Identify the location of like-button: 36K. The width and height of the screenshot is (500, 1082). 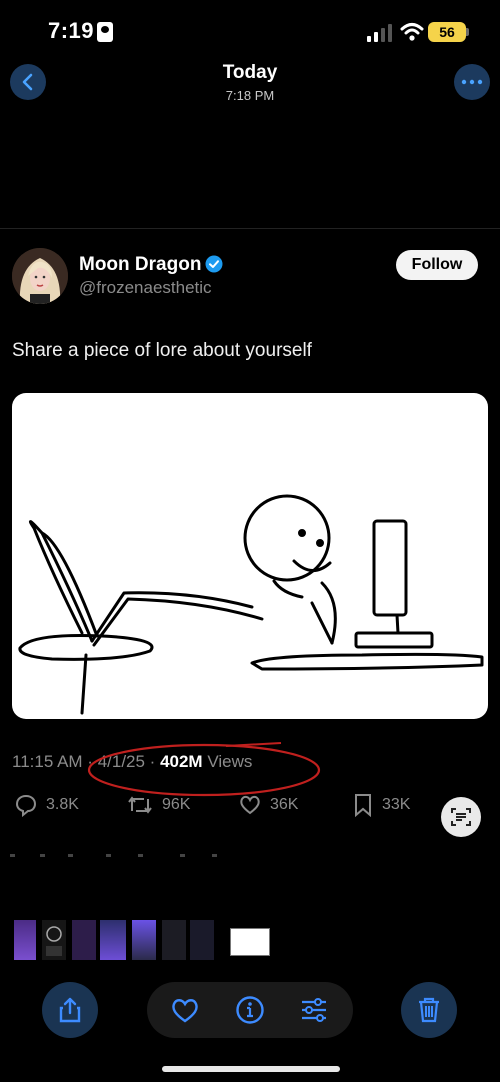
(268, 805).